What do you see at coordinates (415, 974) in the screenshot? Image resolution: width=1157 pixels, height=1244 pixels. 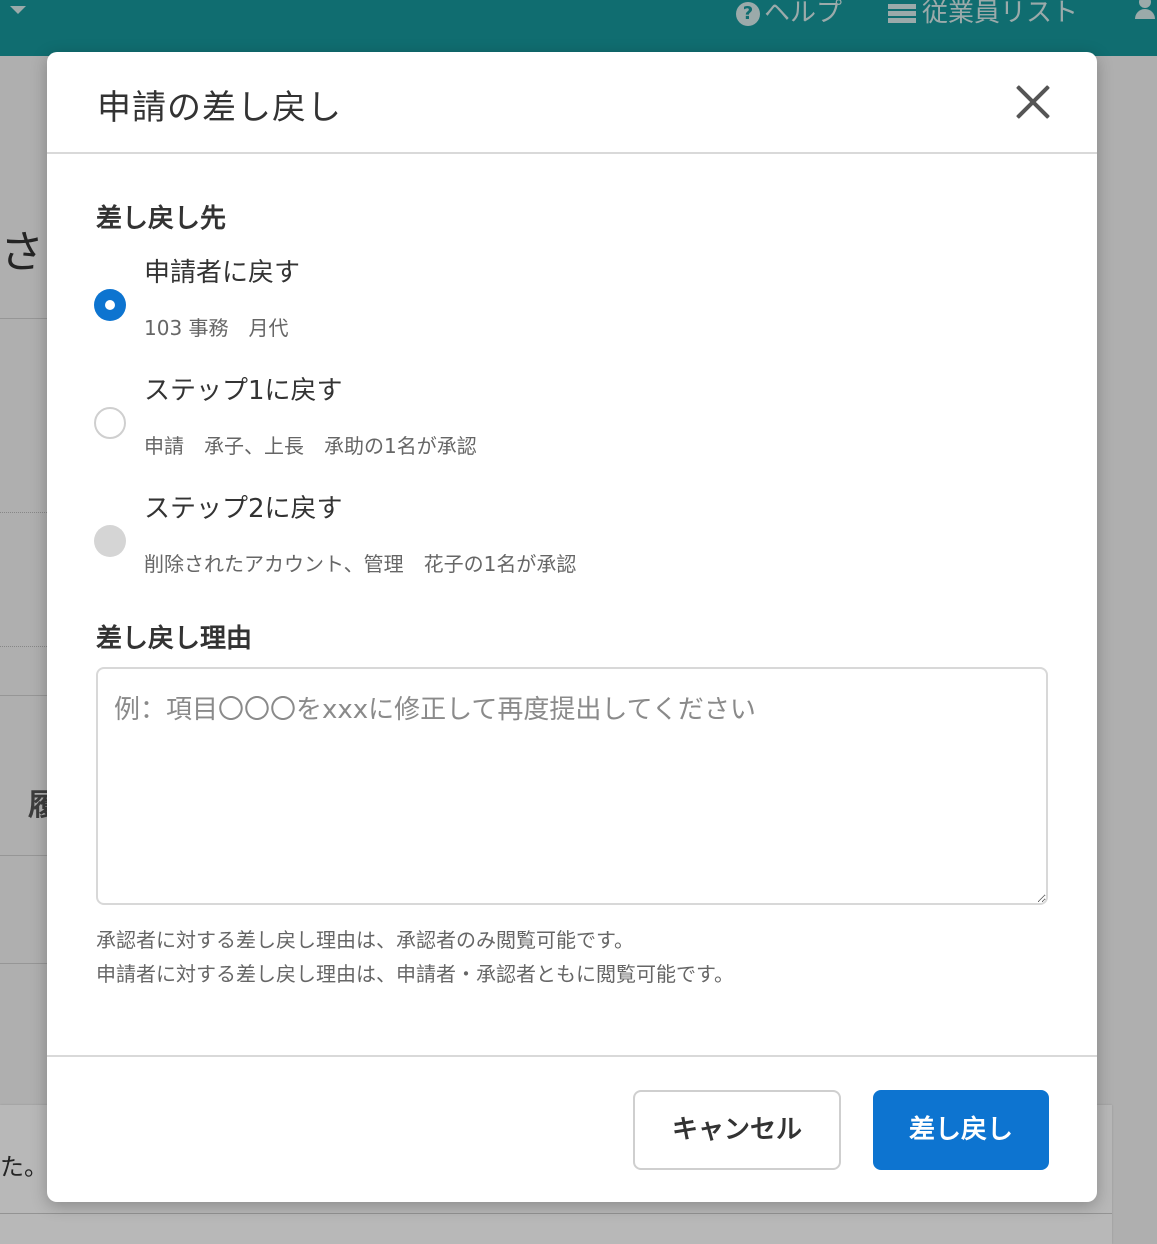 I see `reason-note: 申請者に対する差し戻し理由は、申請者・承認者ともに閲覧可能です。` at bounding box center [415, 974].